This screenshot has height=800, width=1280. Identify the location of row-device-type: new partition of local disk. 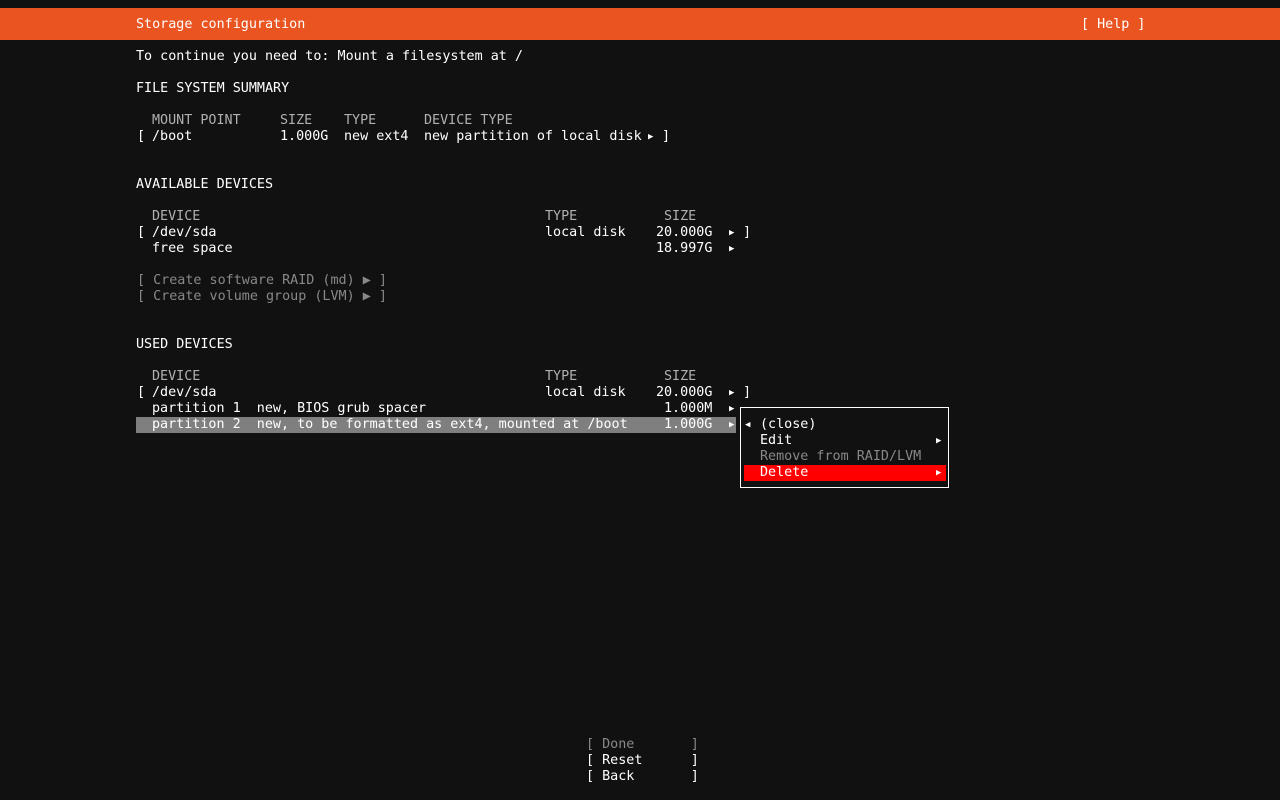
(533, 136).